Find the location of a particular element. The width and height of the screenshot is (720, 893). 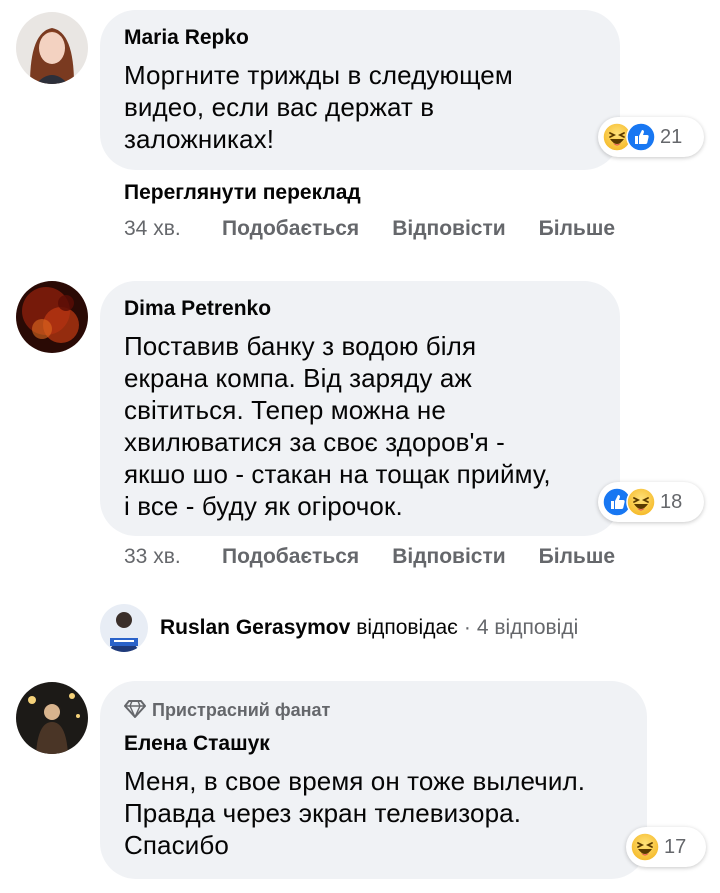

reaction-summary: 17 is located at coordinates (666, 847).